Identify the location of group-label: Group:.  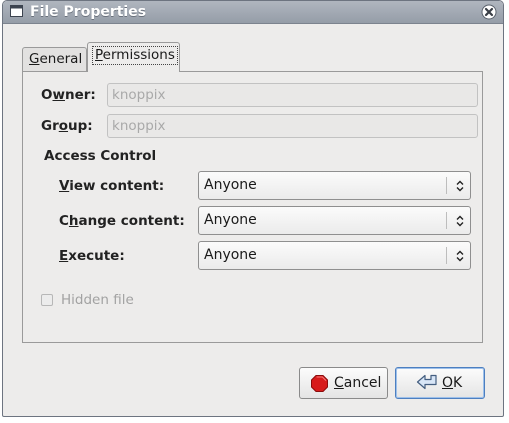
(67, 126).